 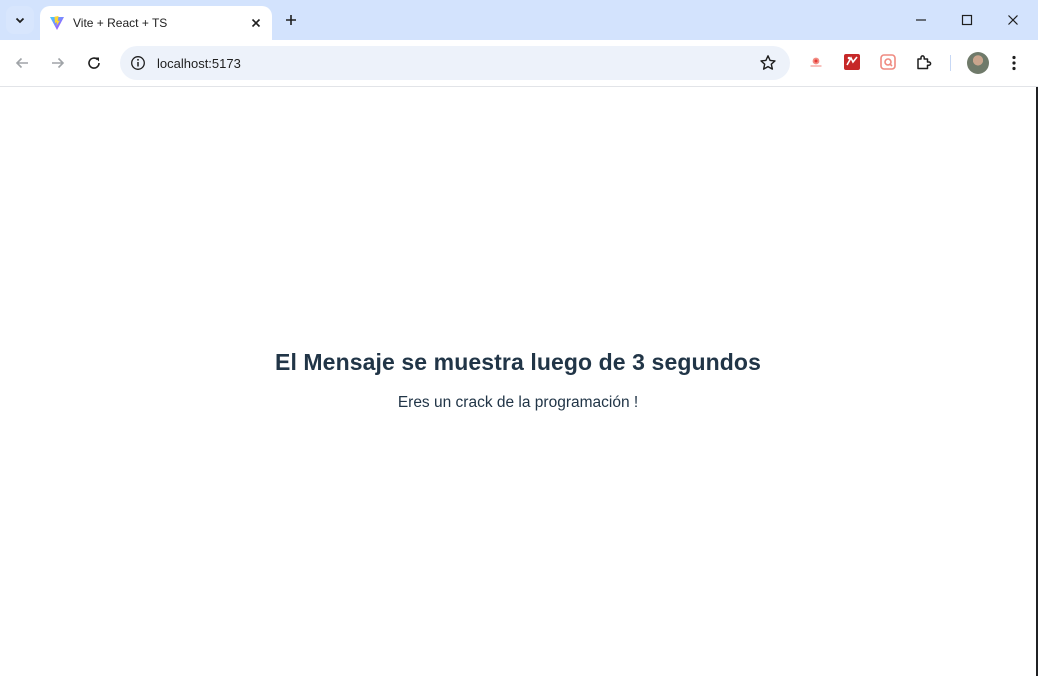 I want to click on back-button, so click(x=22, y=63).